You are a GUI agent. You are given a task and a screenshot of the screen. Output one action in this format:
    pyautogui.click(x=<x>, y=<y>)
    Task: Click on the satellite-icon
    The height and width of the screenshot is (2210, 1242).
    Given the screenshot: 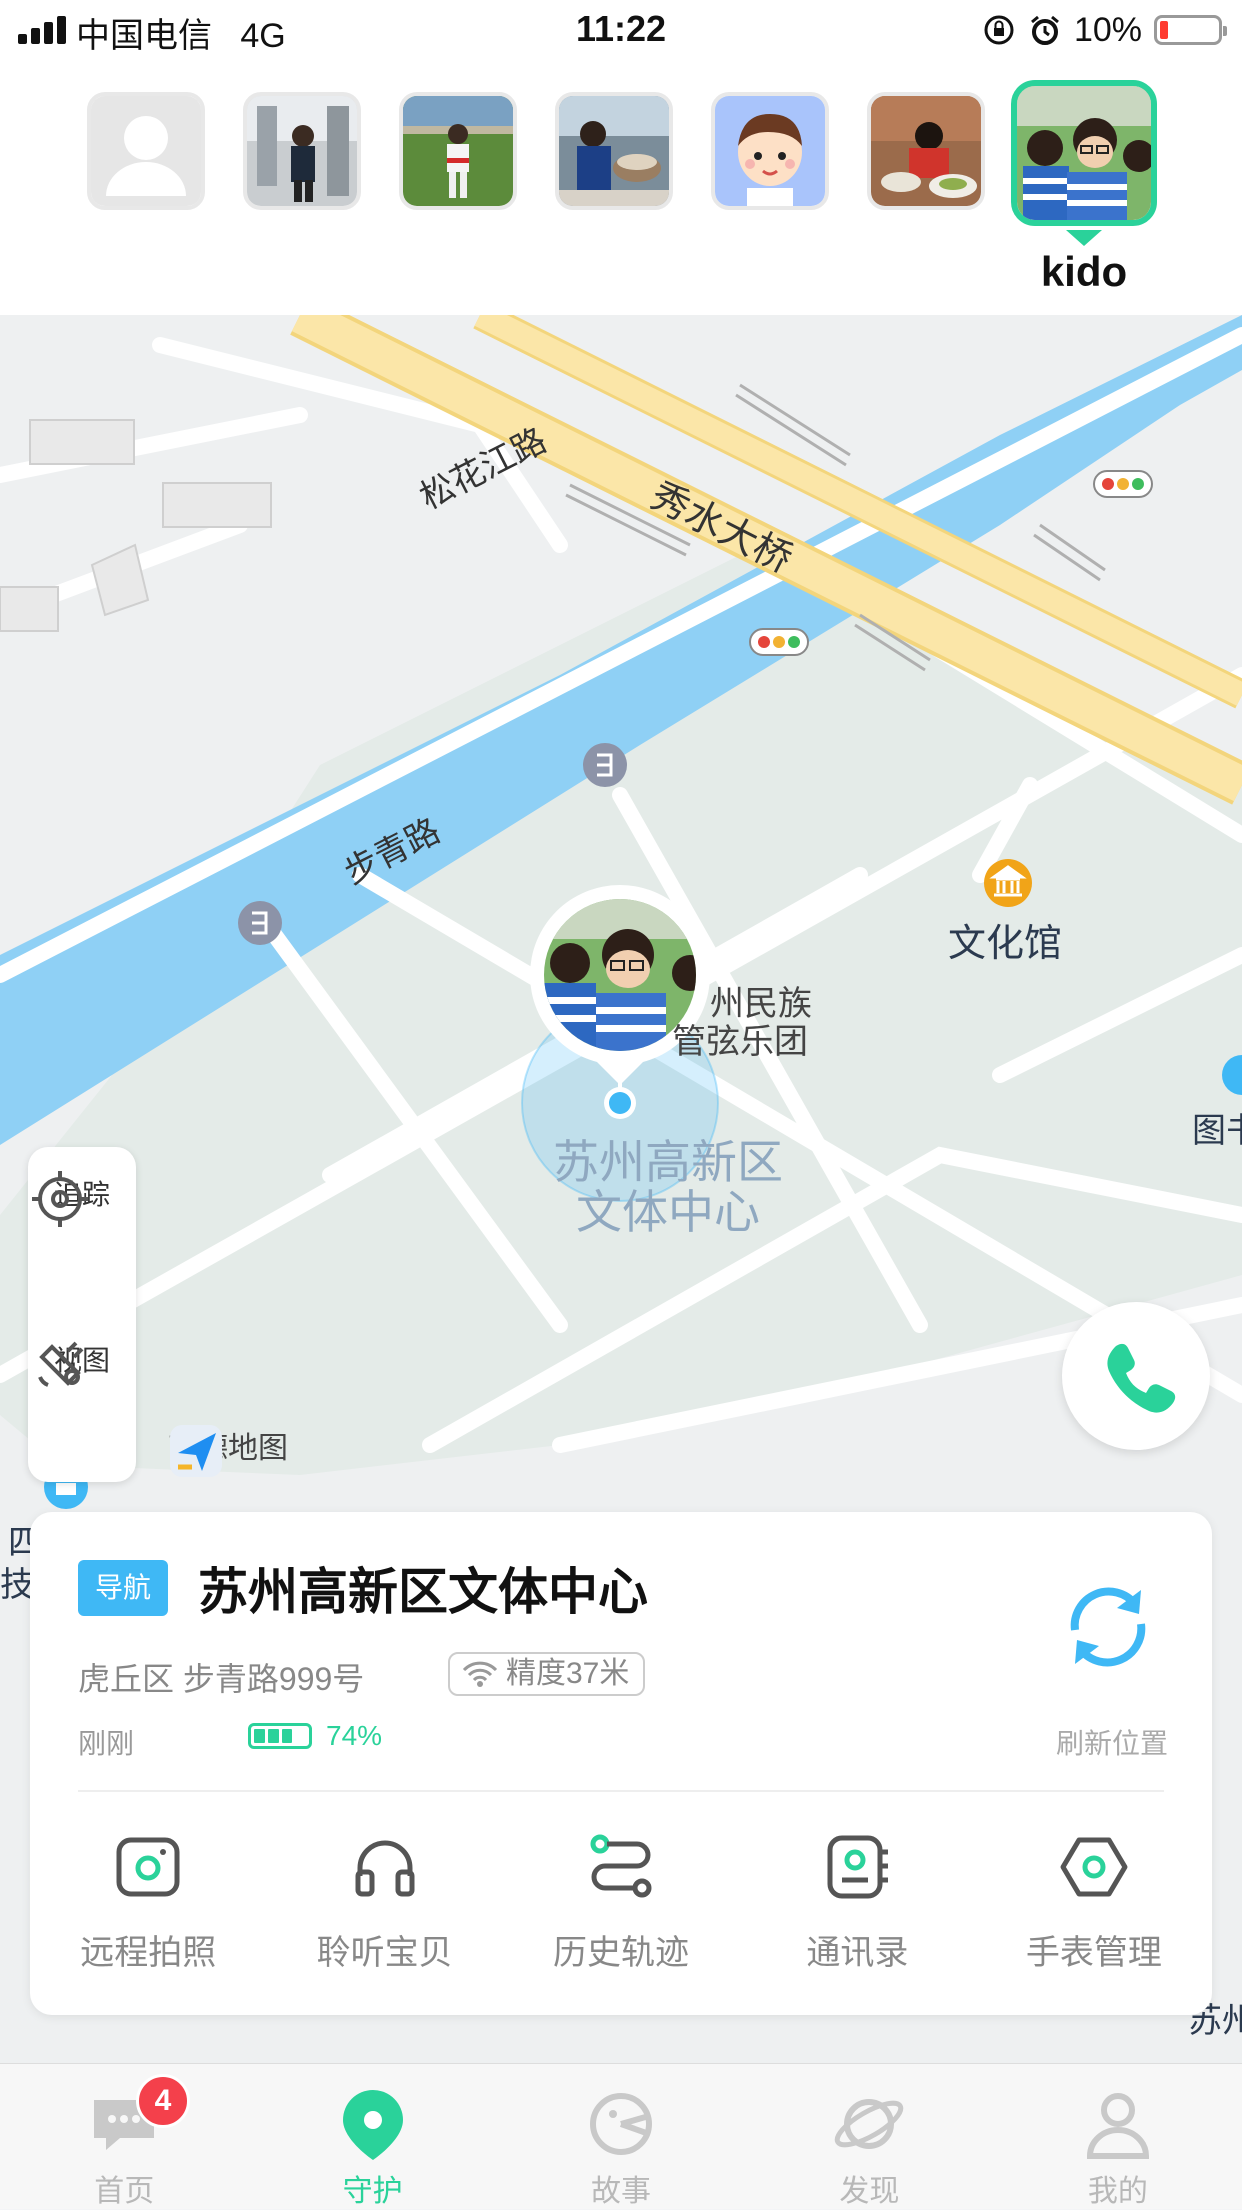 What is the action you would take?
    pyautogui.click(x=61, y=1364)
    